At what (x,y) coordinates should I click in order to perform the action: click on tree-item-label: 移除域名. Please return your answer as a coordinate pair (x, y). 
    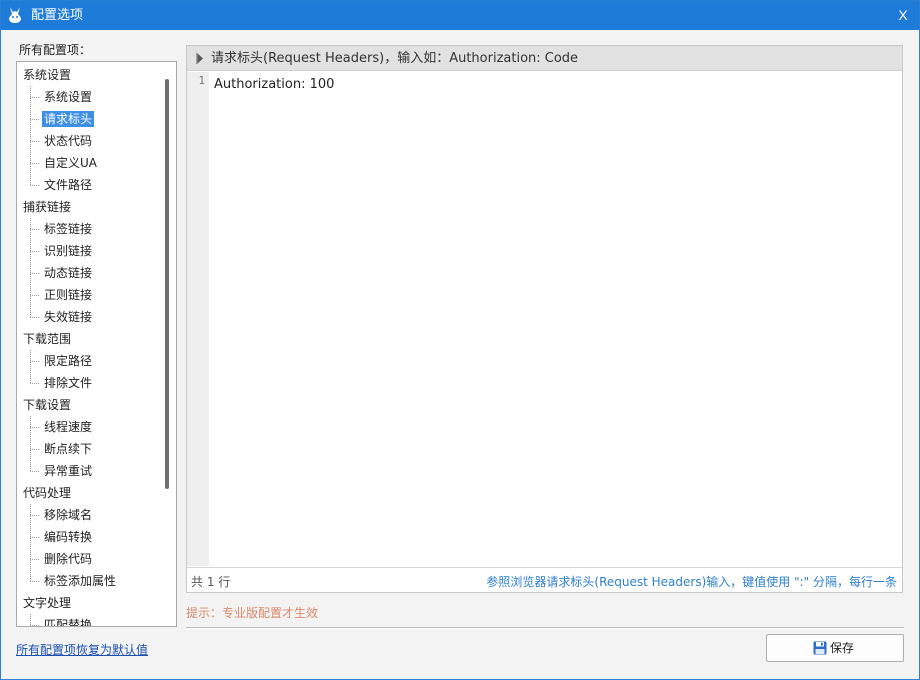
    Looking at the image, I should click on (68, 515).